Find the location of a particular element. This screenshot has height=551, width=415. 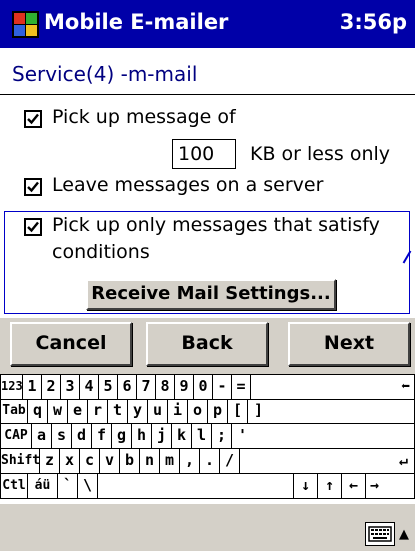

key: 5 is located at coordinates (108, 387).